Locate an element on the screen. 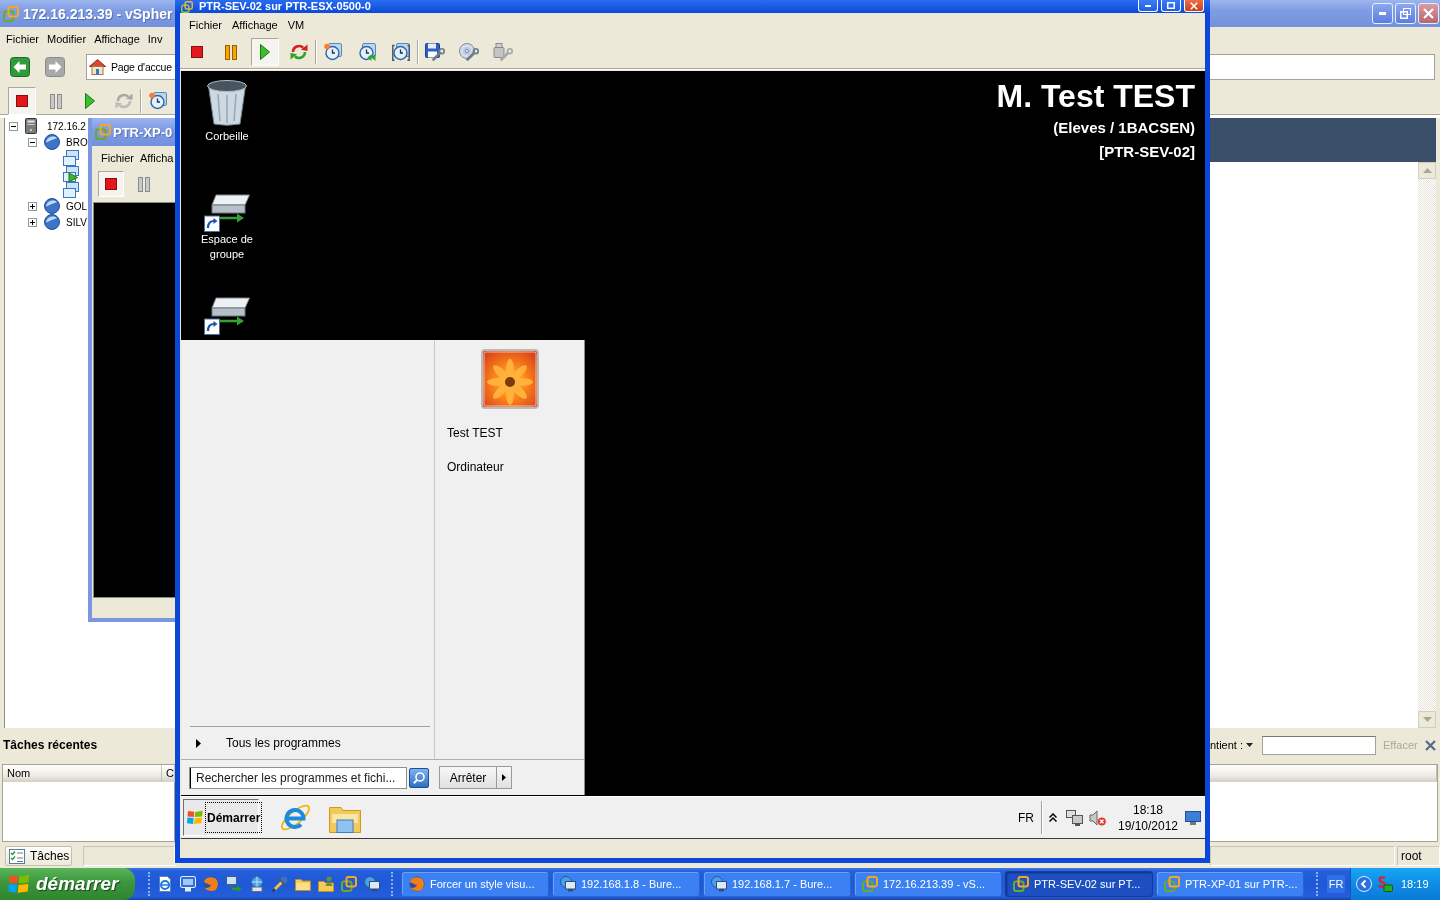 Image resolution: width=1440 pixels, height=900 pixels. search-button is located at coordinates (419, 777).